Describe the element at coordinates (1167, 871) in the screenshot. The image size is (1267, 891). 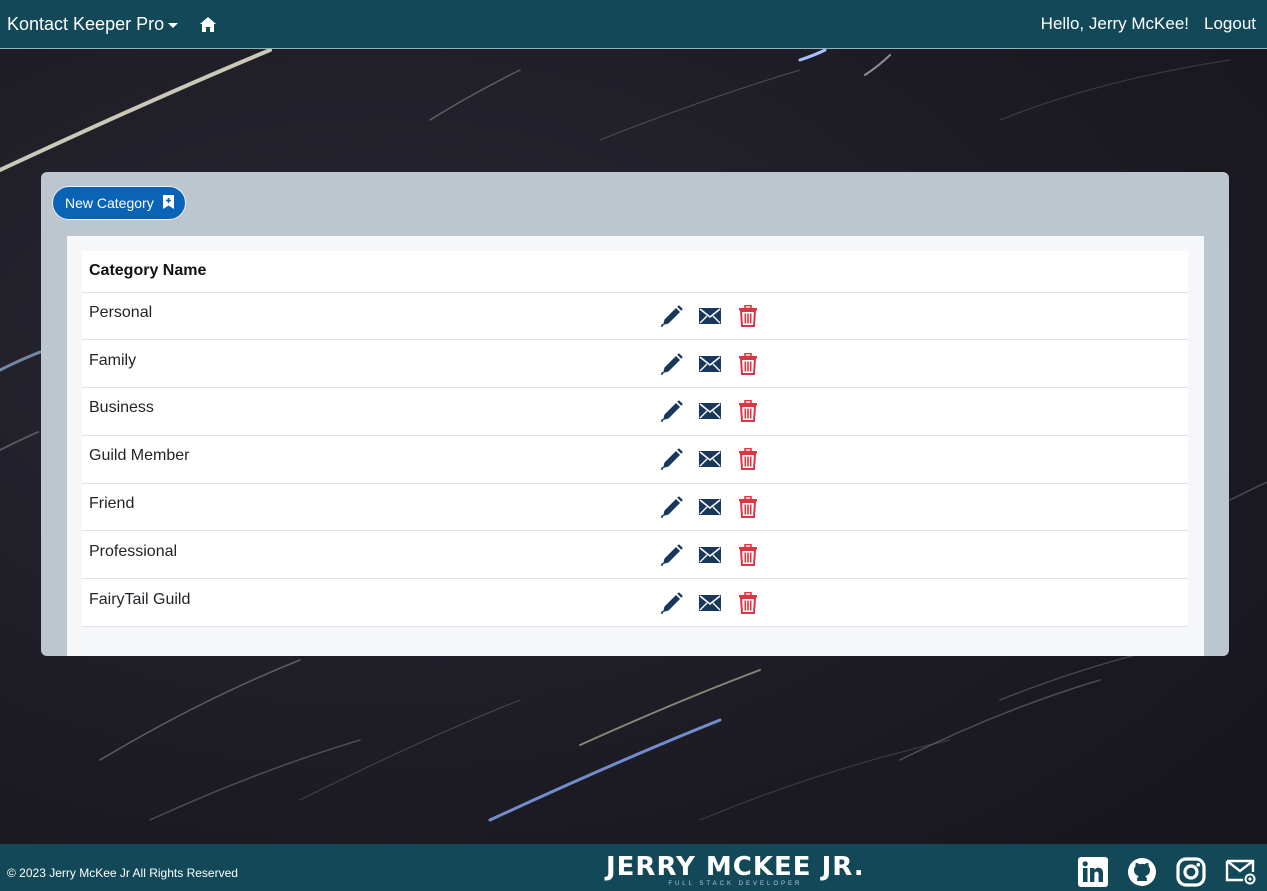
I see `social-links` at that location.